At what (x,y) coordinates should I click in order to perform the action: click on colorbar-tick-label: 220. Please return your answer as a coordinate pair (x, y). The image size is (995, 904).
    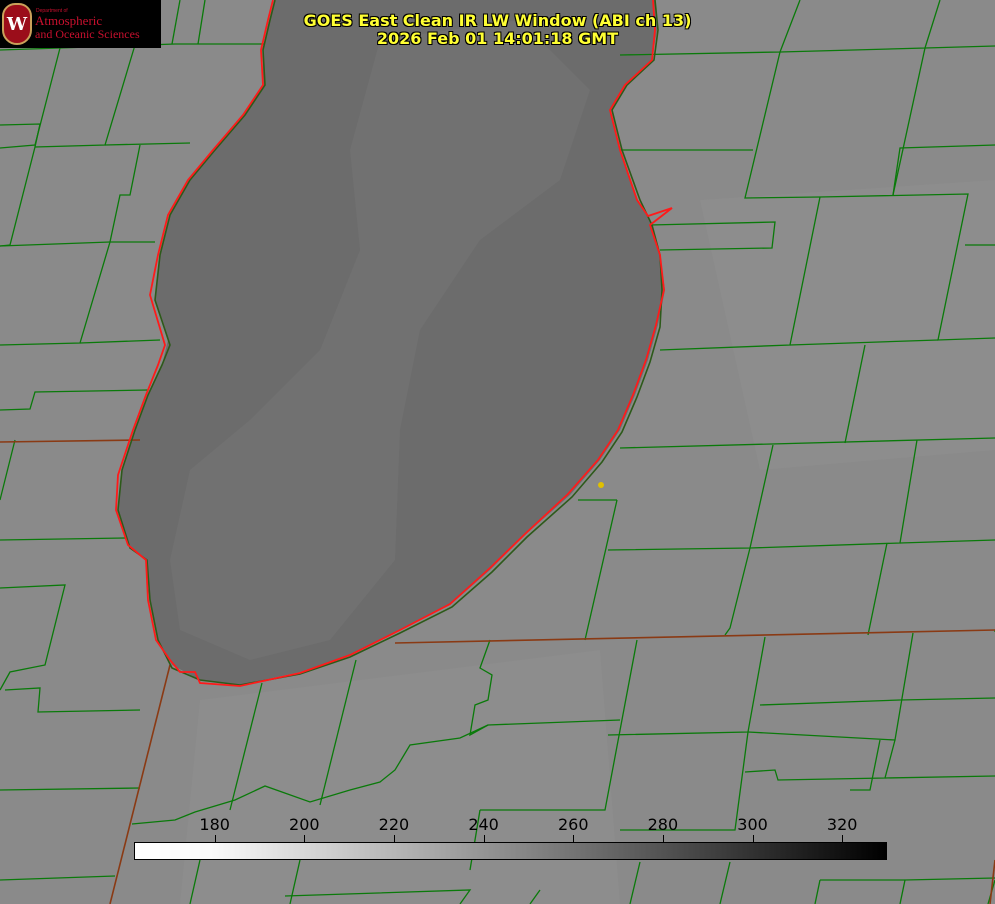
    Looking at the image, I should click on (394, 824).